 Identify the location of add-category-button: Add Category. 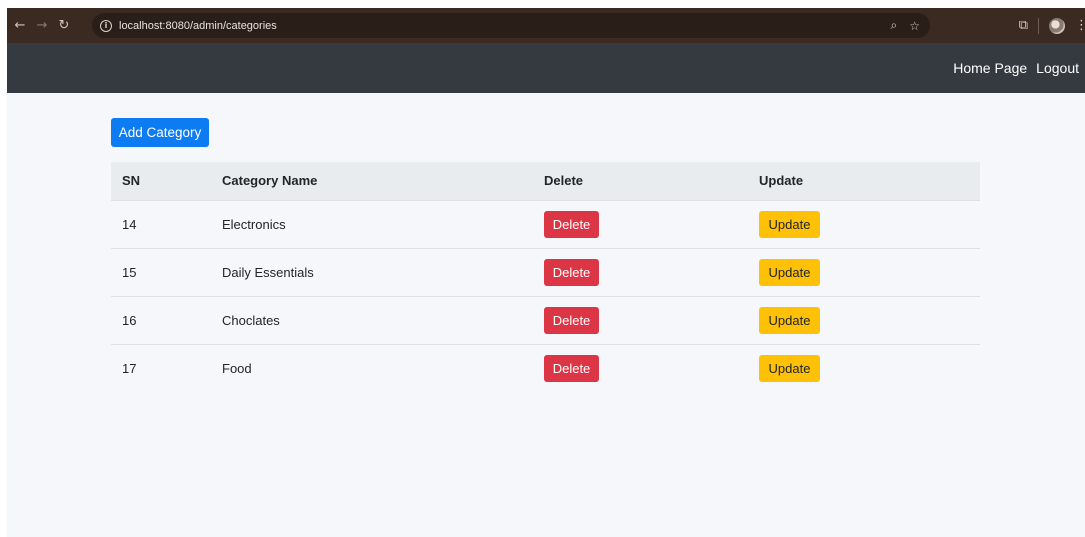
(160, 132).